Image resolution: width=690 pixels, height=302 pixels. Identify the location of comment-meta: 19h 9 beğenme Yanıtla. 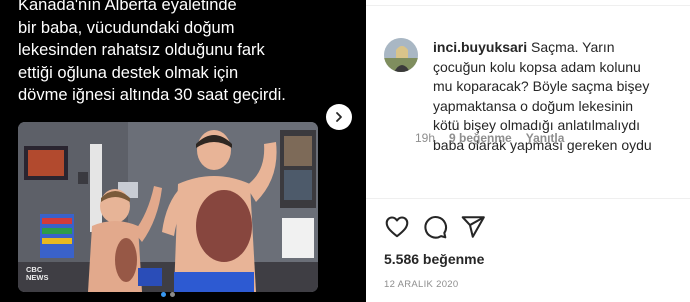
(489, 138).